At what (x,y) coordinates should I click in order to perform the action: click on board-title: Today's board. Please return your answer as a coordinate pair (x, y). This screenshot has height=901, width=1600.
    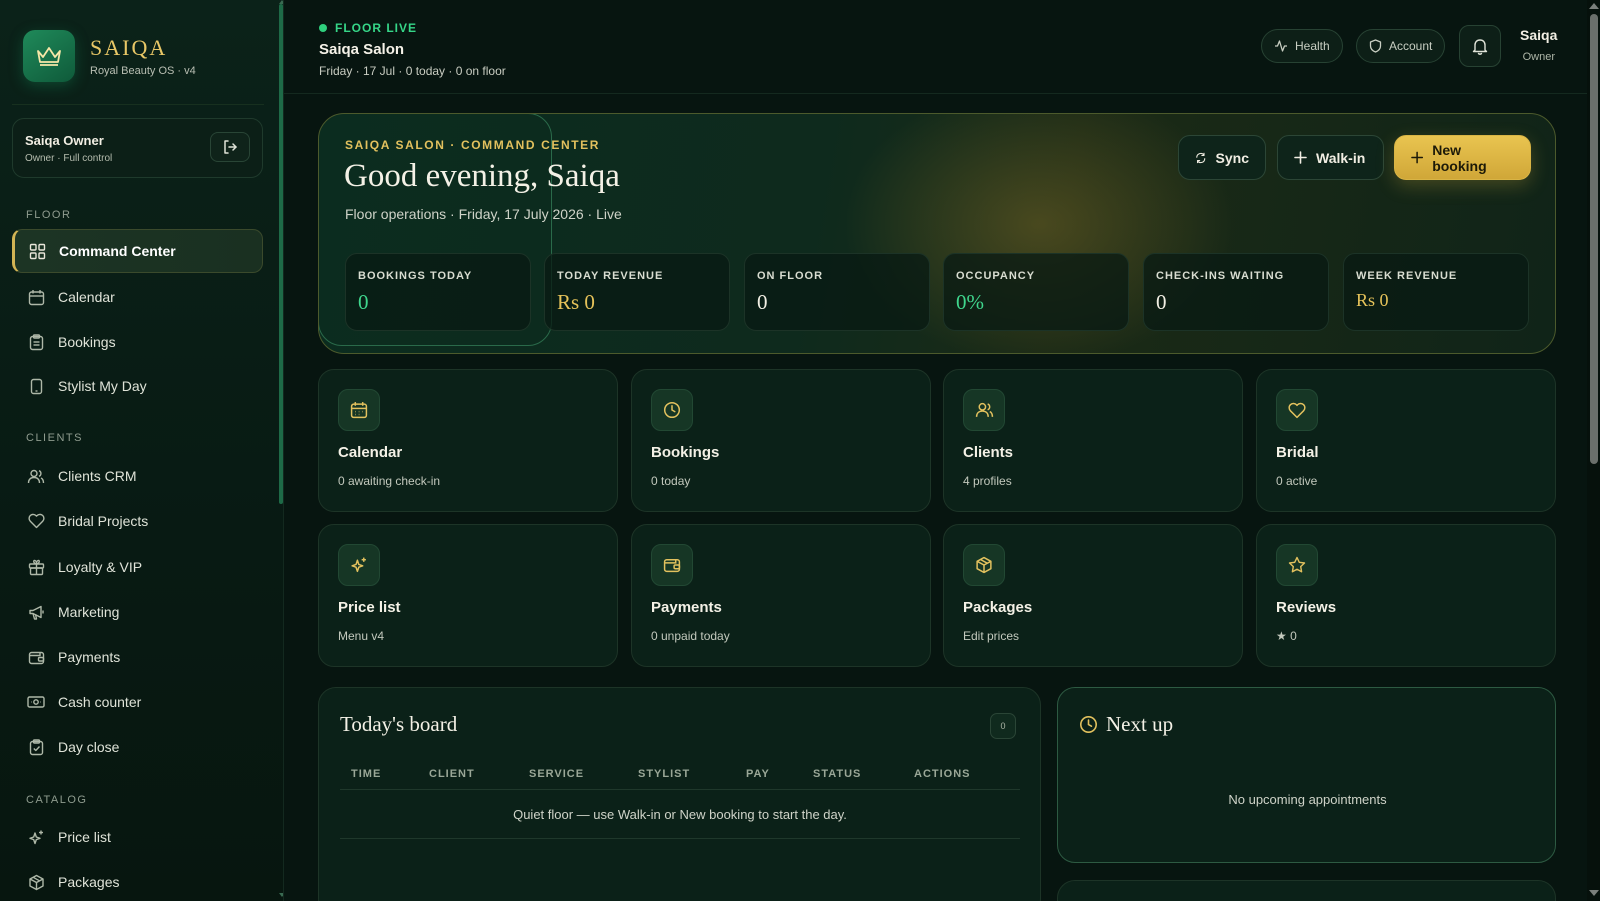
    Looking at the image, I should click on (399, 724).